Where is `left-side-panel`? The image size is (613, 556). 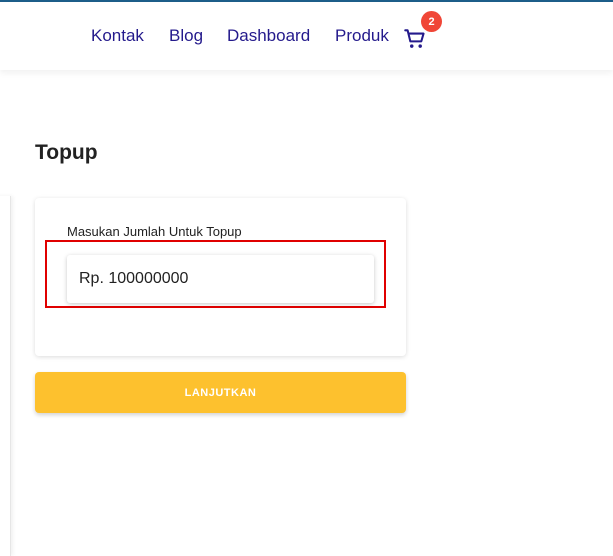 left-side-panel is located at coordinates (5, 376).